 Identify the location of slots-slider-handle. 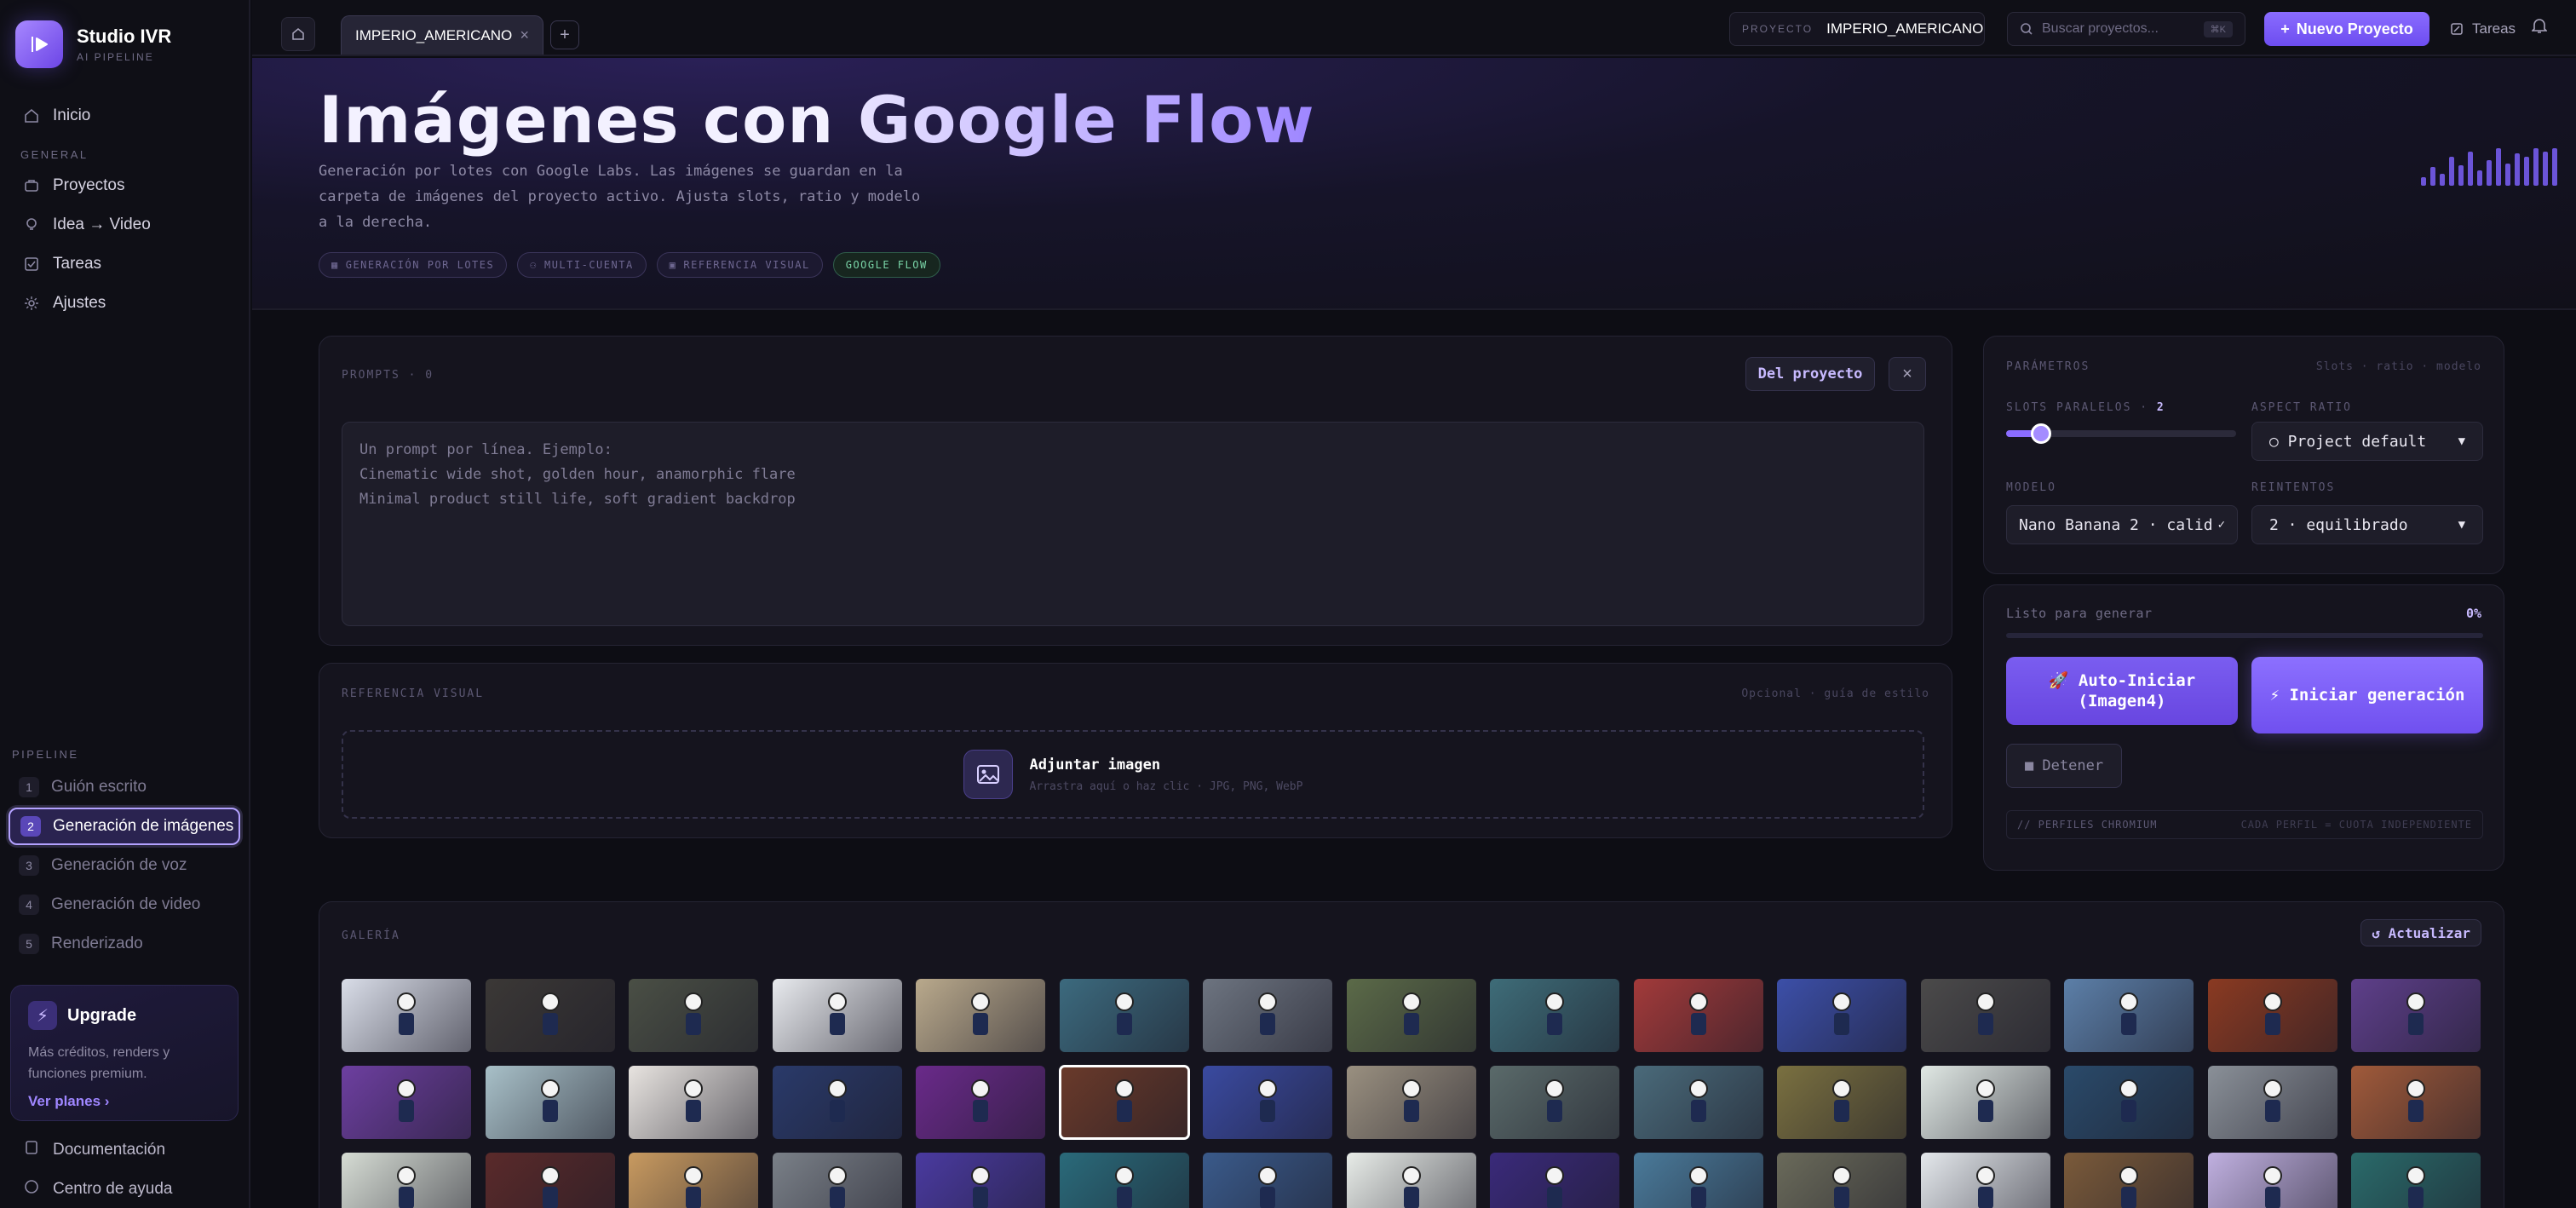
(2041, 433).